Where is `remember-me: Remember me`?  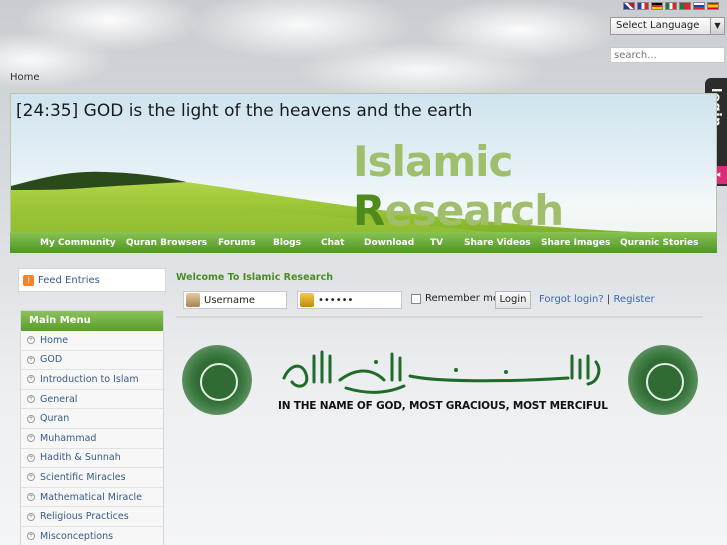 remember-me: Remember me is located at coordinates (455, 298).